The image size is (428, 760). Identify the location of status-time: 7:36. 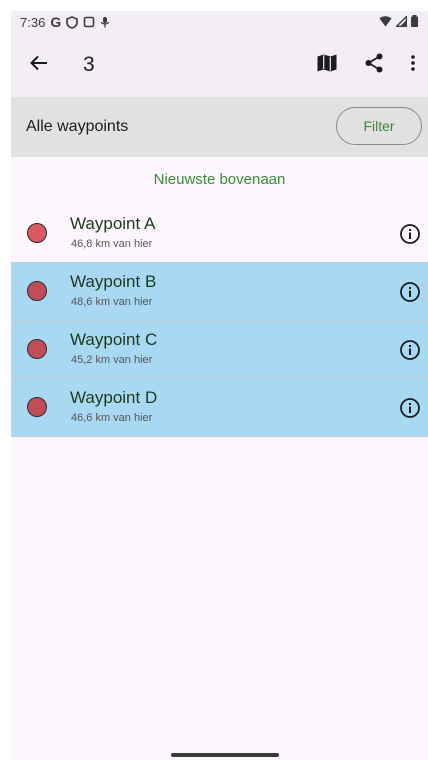
(33, 22).